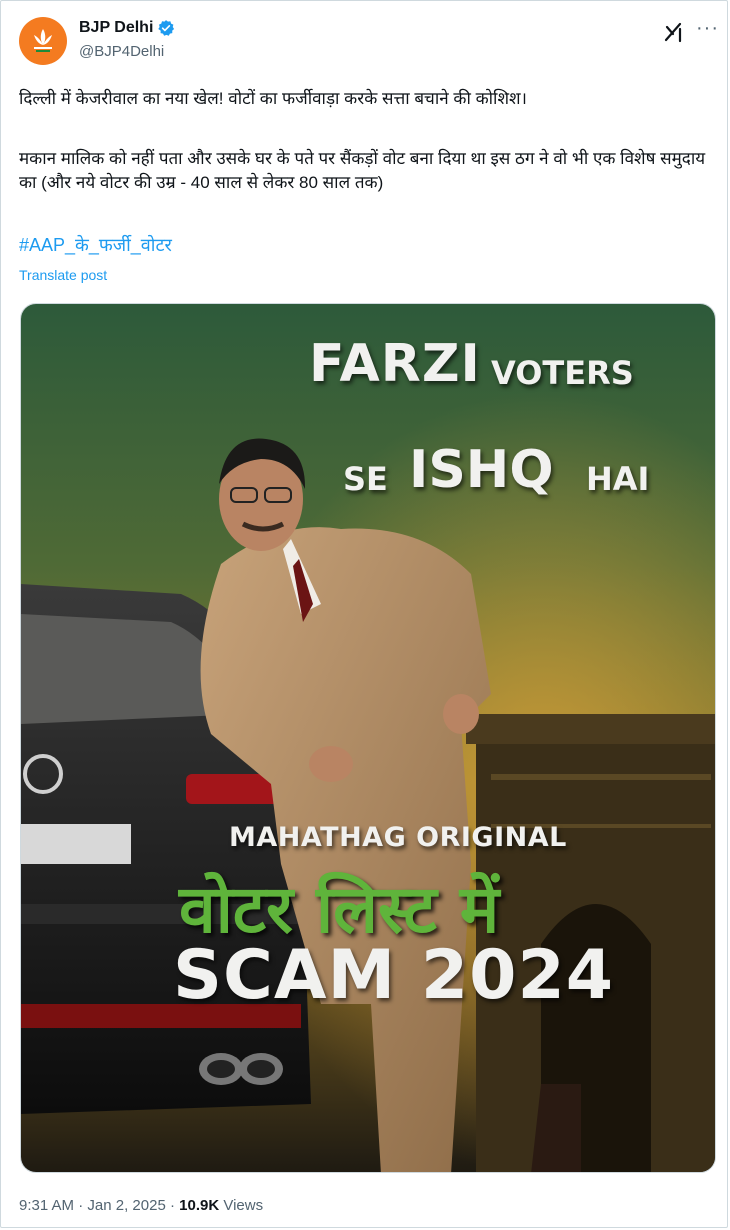  What do you see at coordinates (95, 245) in the screenshot?
I see `hashtag-link: #AAP_के_फर्जी_वोटर` at bounding box center [95, 245].